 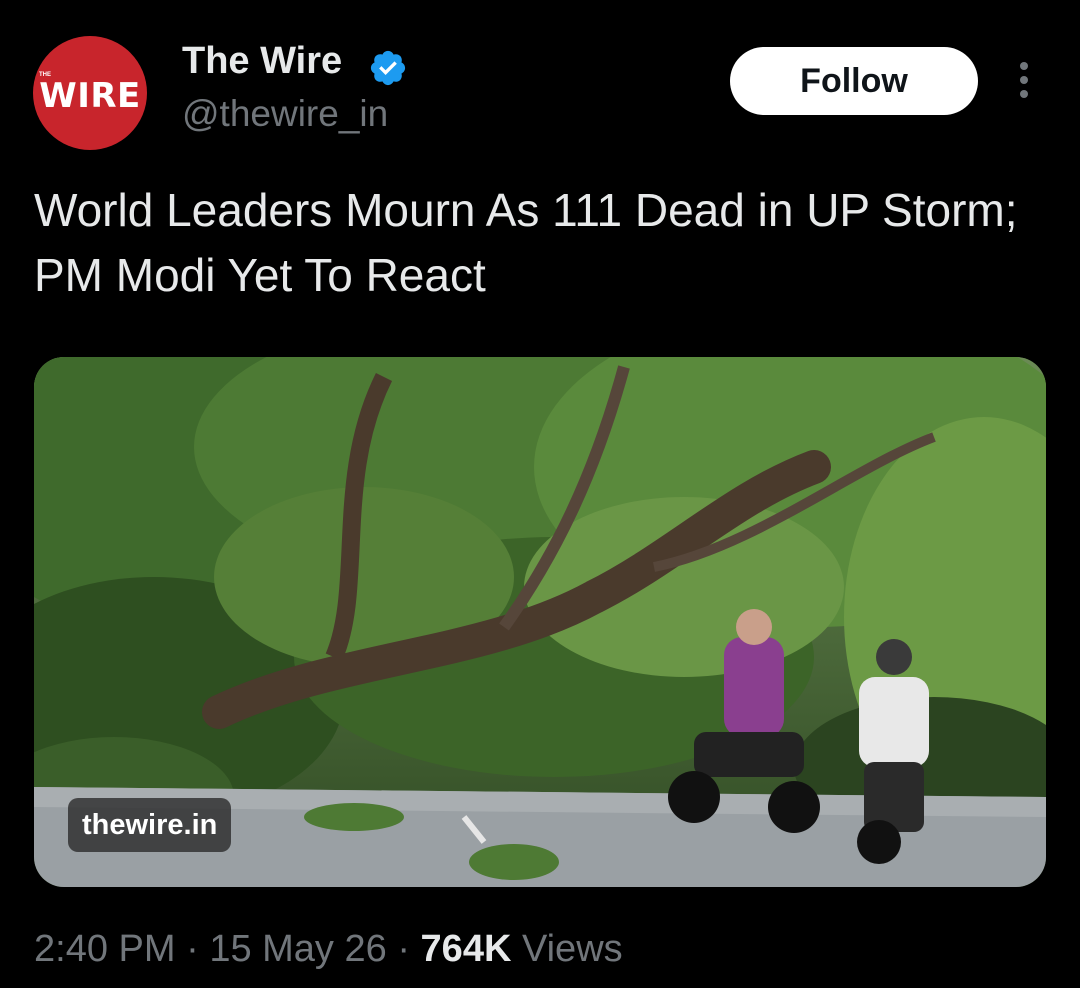 What do you see at coordinates (572, 949) in the screenshot?
I see `views-label: Views` at bounding box center [572, 949].